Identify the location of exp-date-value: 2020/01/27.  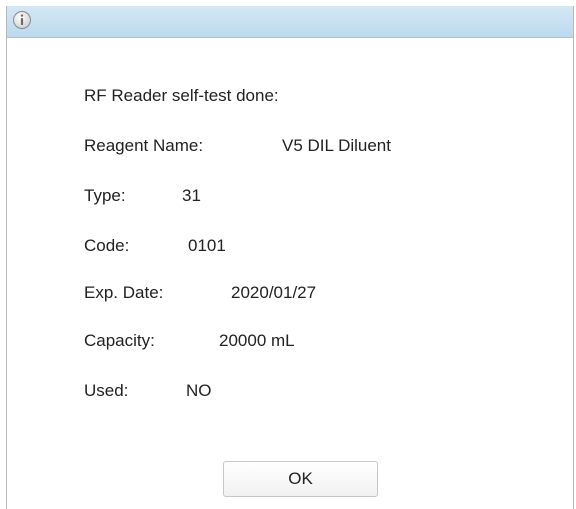
(274, 292).